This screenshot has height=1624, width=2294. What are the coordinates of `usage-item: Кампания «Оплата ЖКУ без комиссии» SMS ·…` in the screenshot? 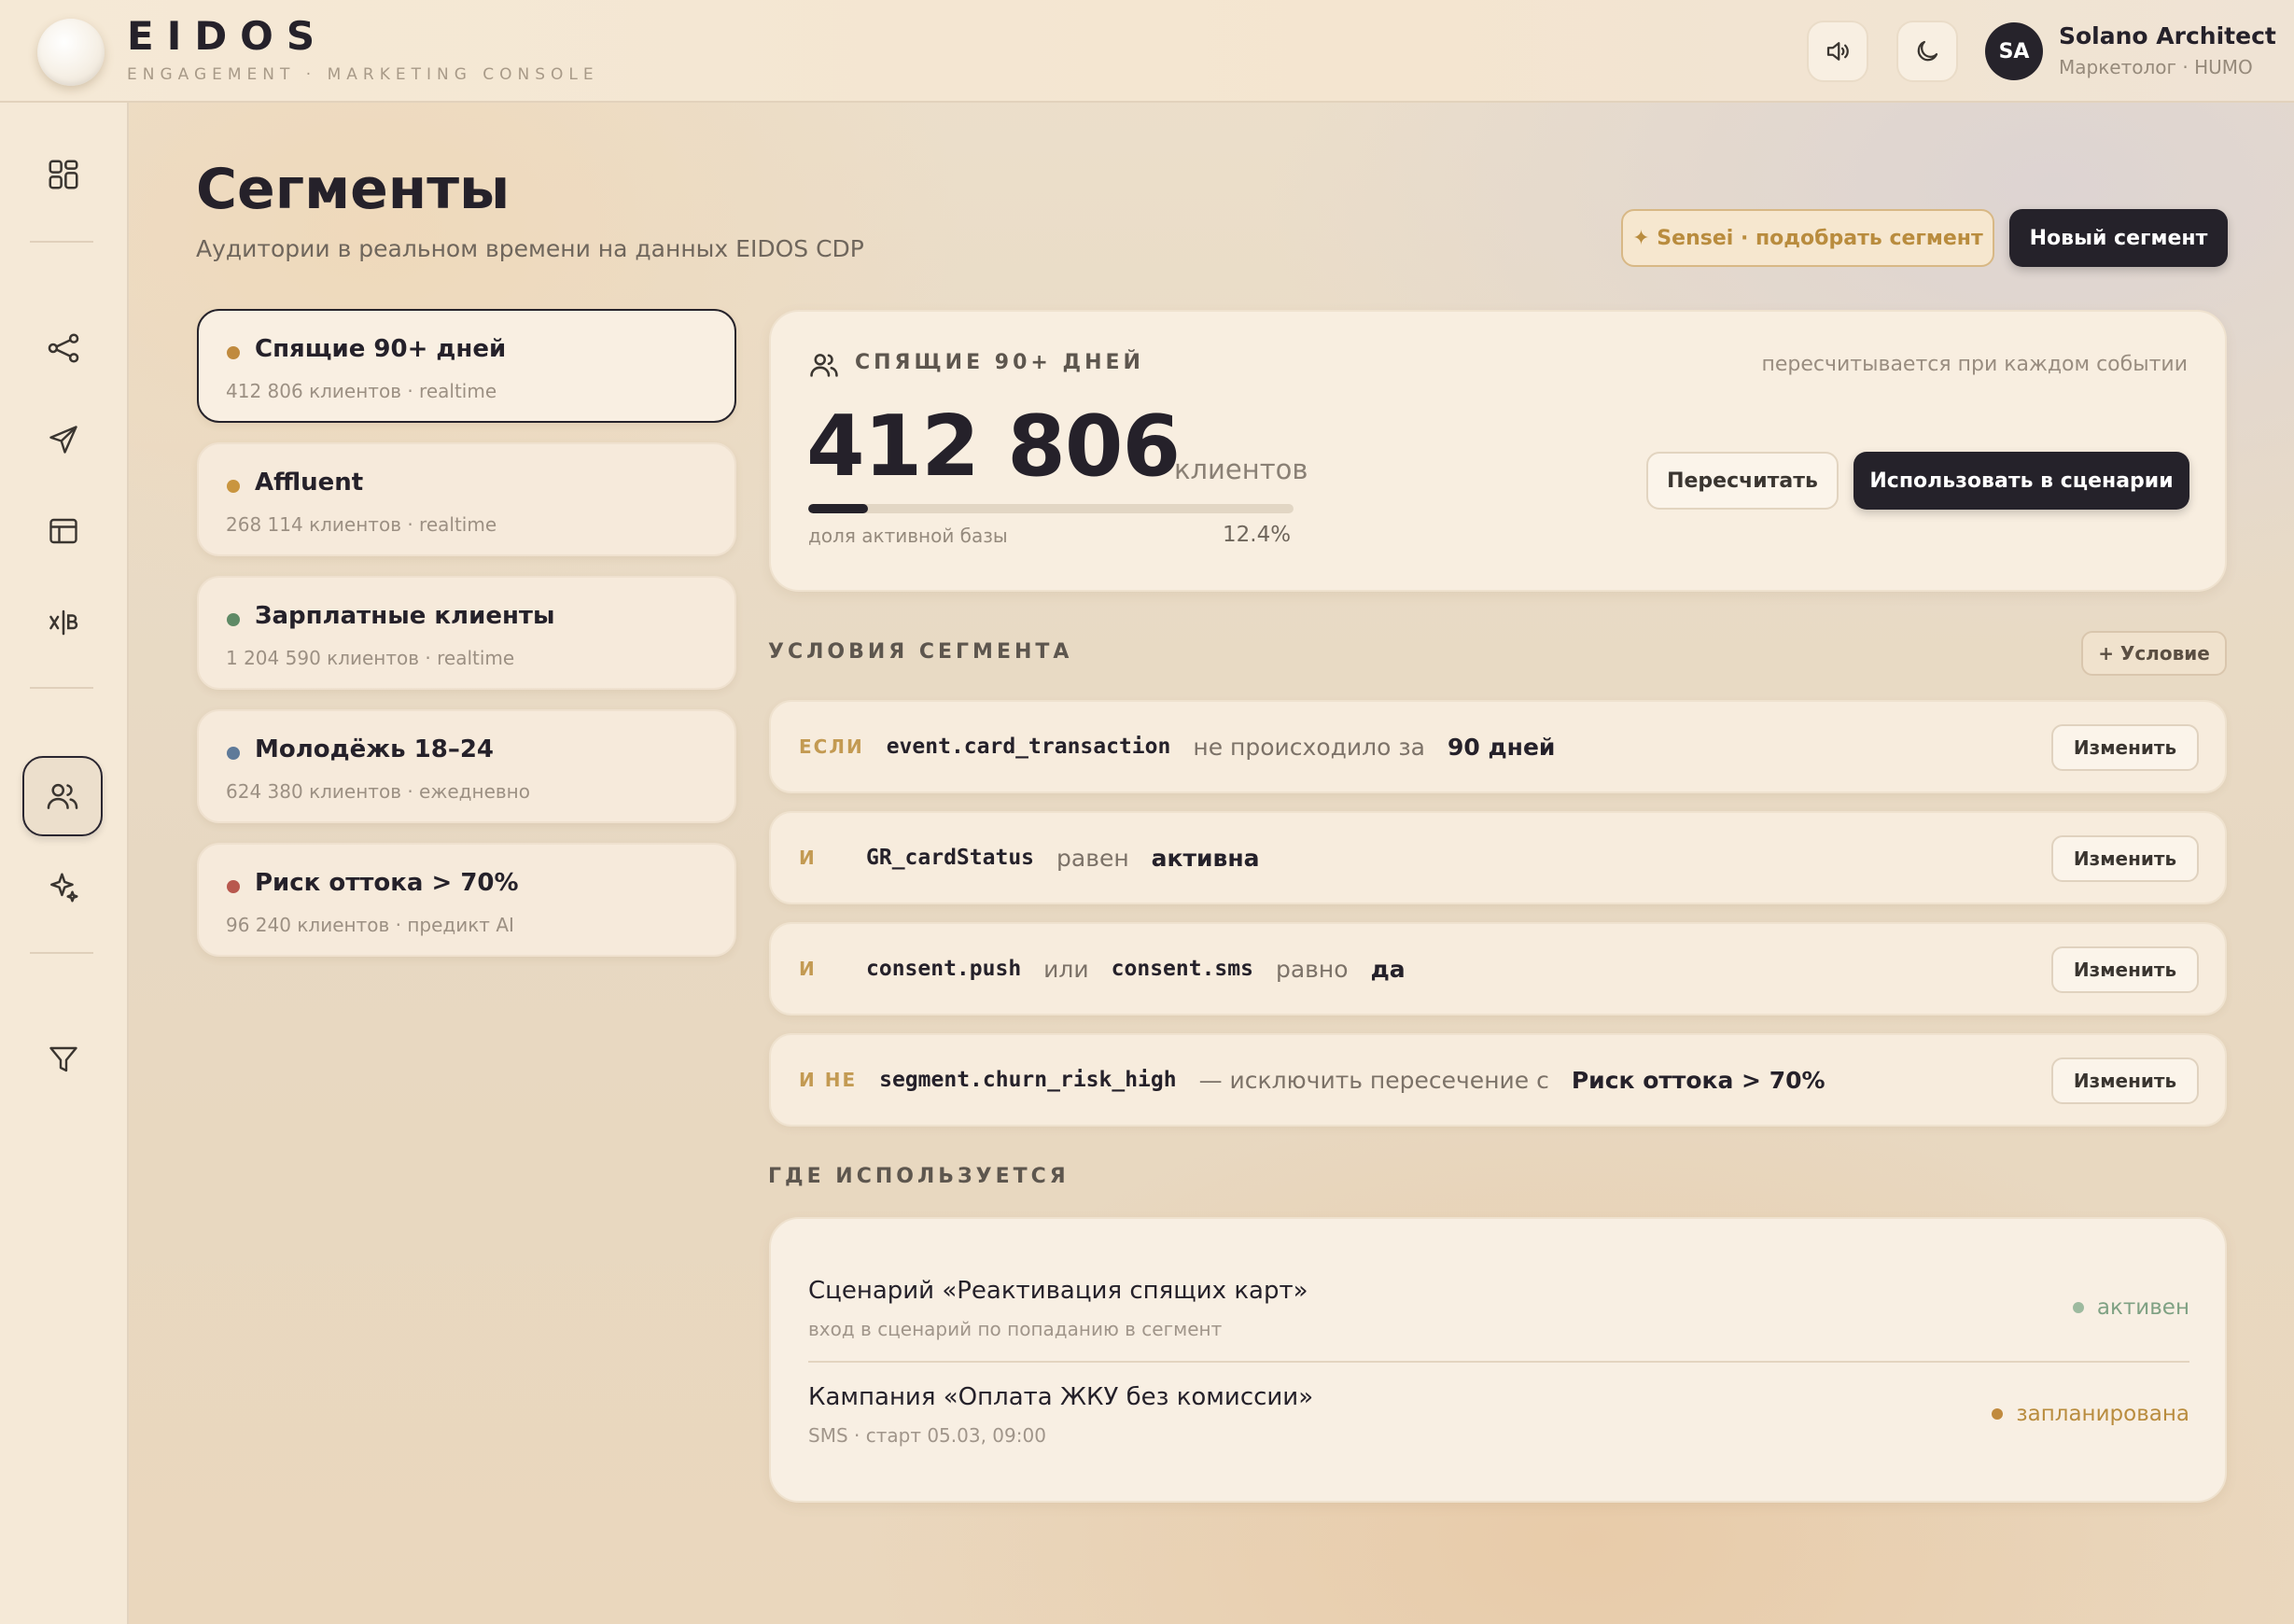 It's located at (1499, 1430).